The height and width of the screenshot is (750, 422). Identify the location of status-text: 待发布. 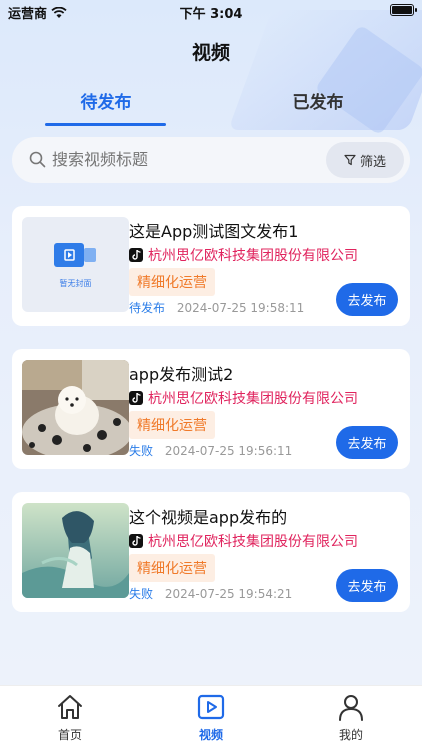
(147, 308).